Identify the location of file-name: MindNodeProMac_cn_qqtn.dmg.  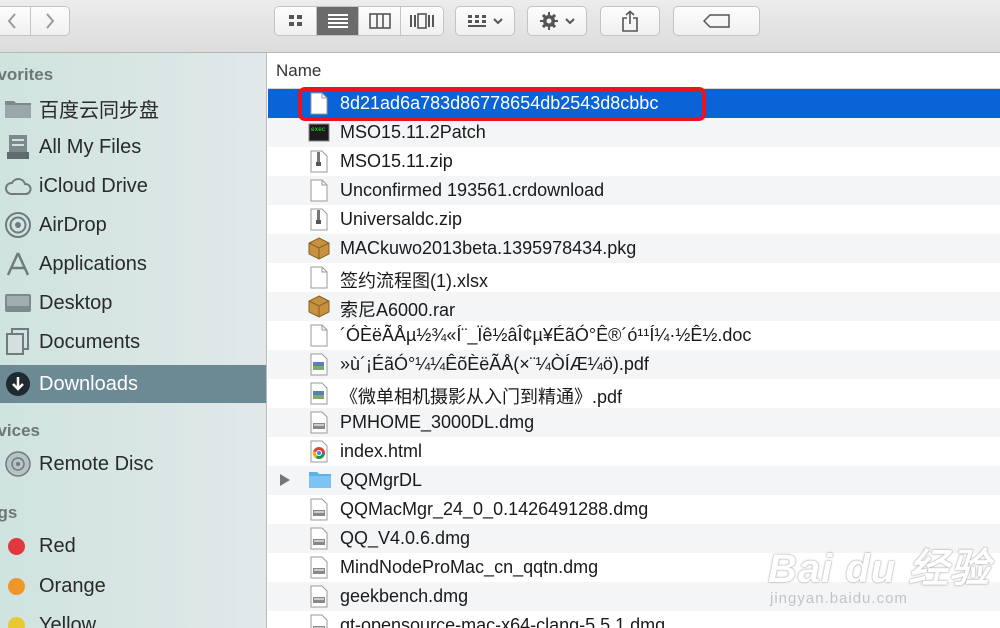
(469, 567).